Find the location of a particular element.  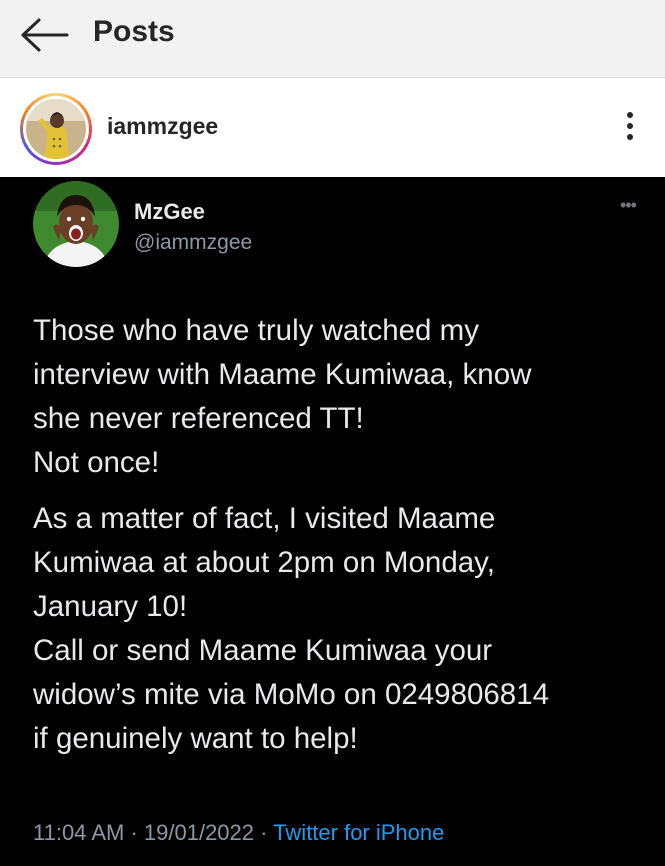

back-button is located at coordinates (45, 35).